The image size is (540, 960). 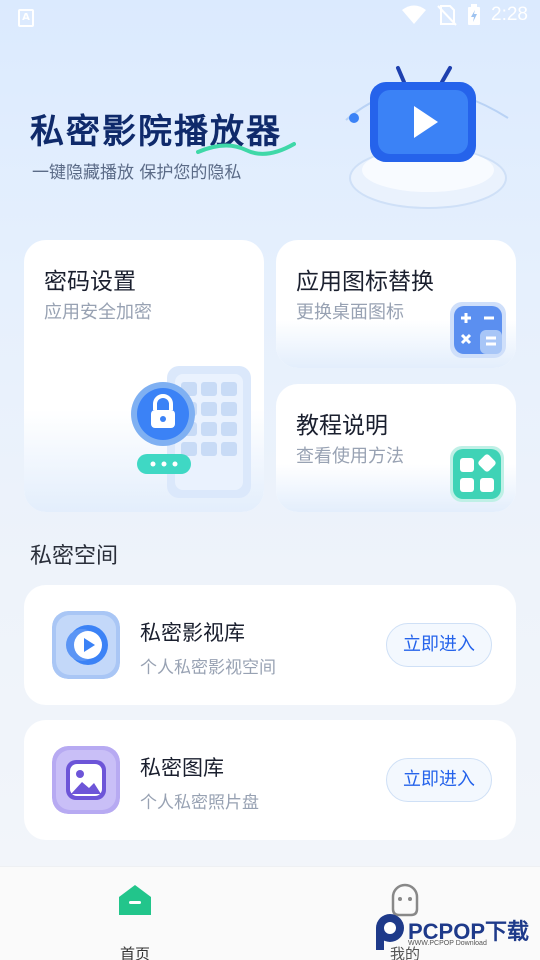 I want to click on gallery-icon, so click(x=86, y=780).